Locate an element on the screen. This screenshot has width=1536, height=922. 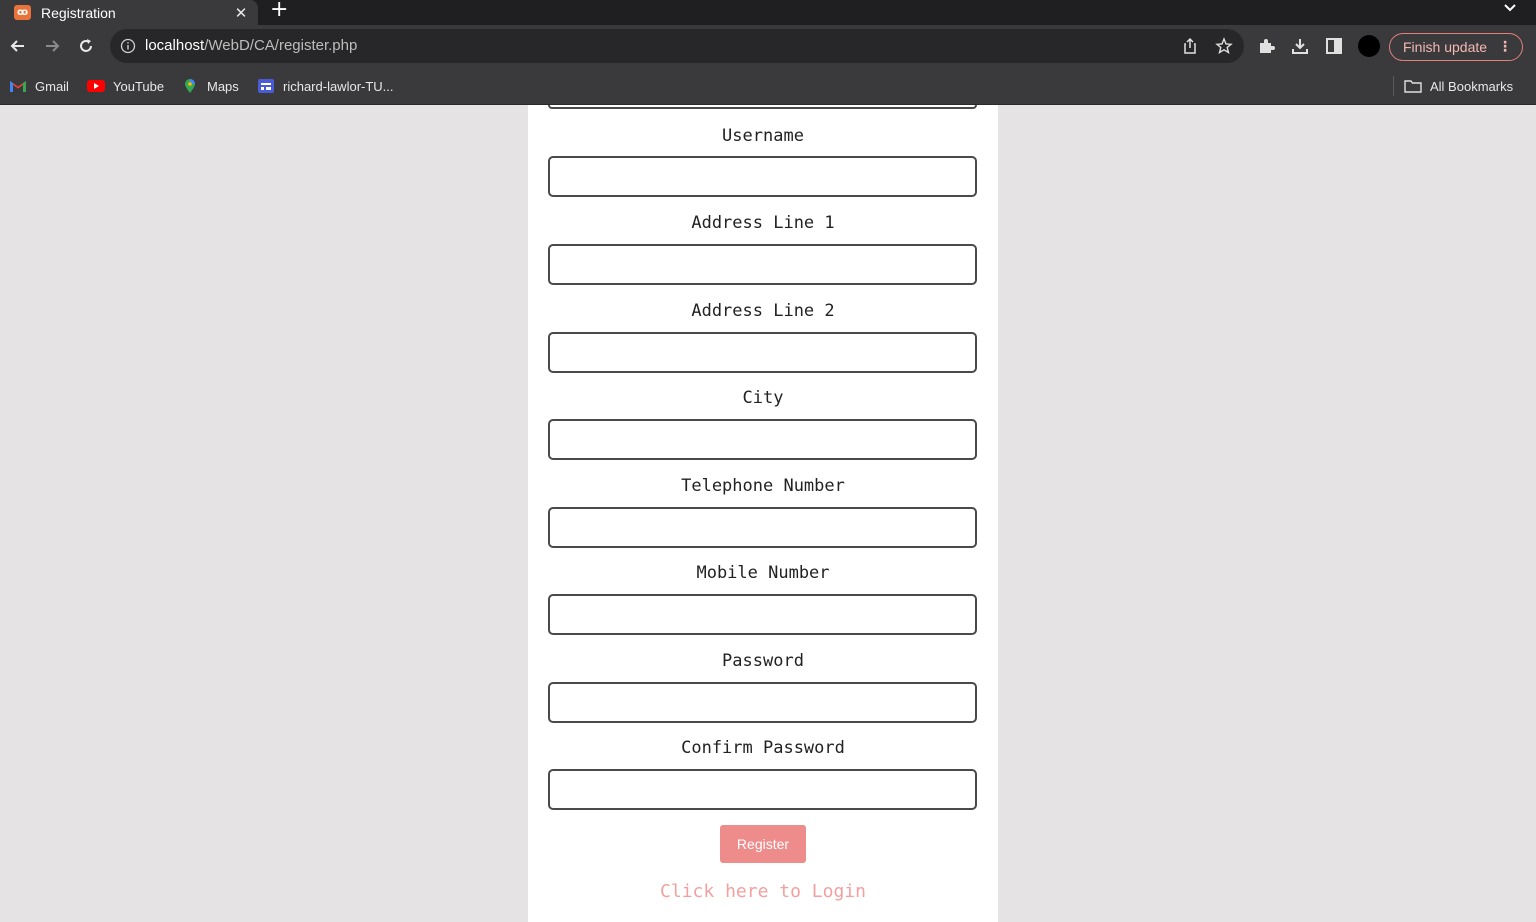
address-line-2-input is located at coordinates (762, 352).